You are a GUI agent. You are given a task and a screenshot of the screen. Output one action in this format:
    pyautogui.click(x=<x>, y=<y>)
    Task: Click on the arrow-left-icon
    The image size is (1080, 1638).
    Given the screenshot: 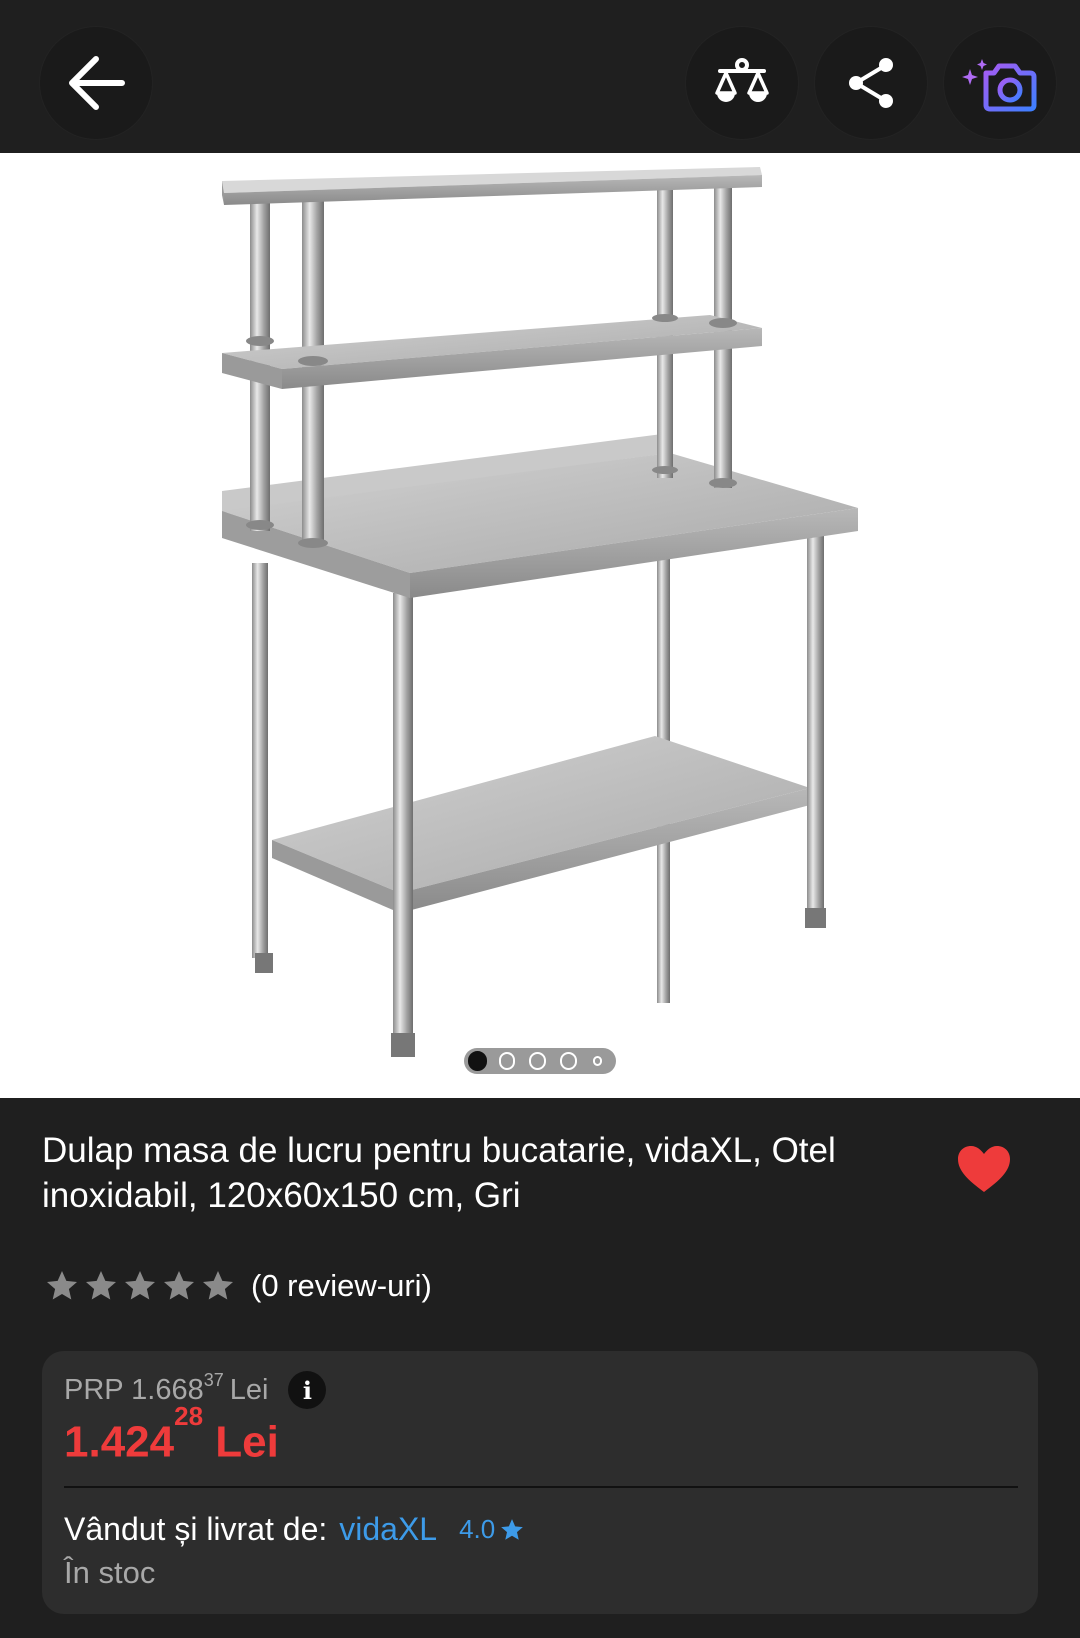 What is the action you would take?
    pyautogui.click(x=97, y=83)
    